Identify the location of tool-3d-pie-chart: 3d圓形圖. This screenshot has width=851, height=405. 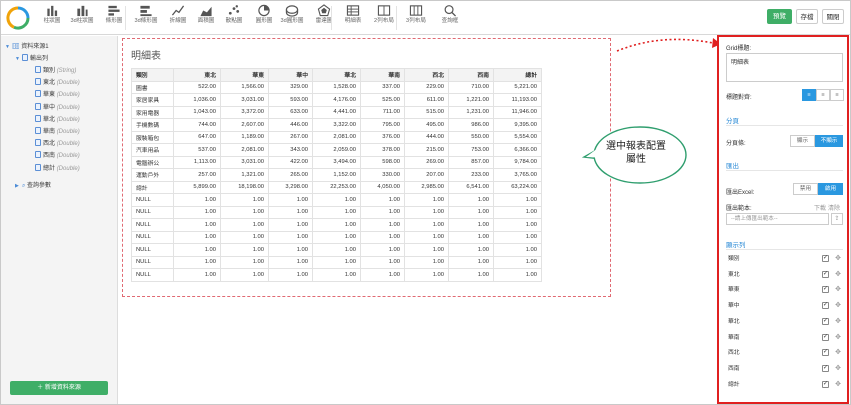
(292, 18).